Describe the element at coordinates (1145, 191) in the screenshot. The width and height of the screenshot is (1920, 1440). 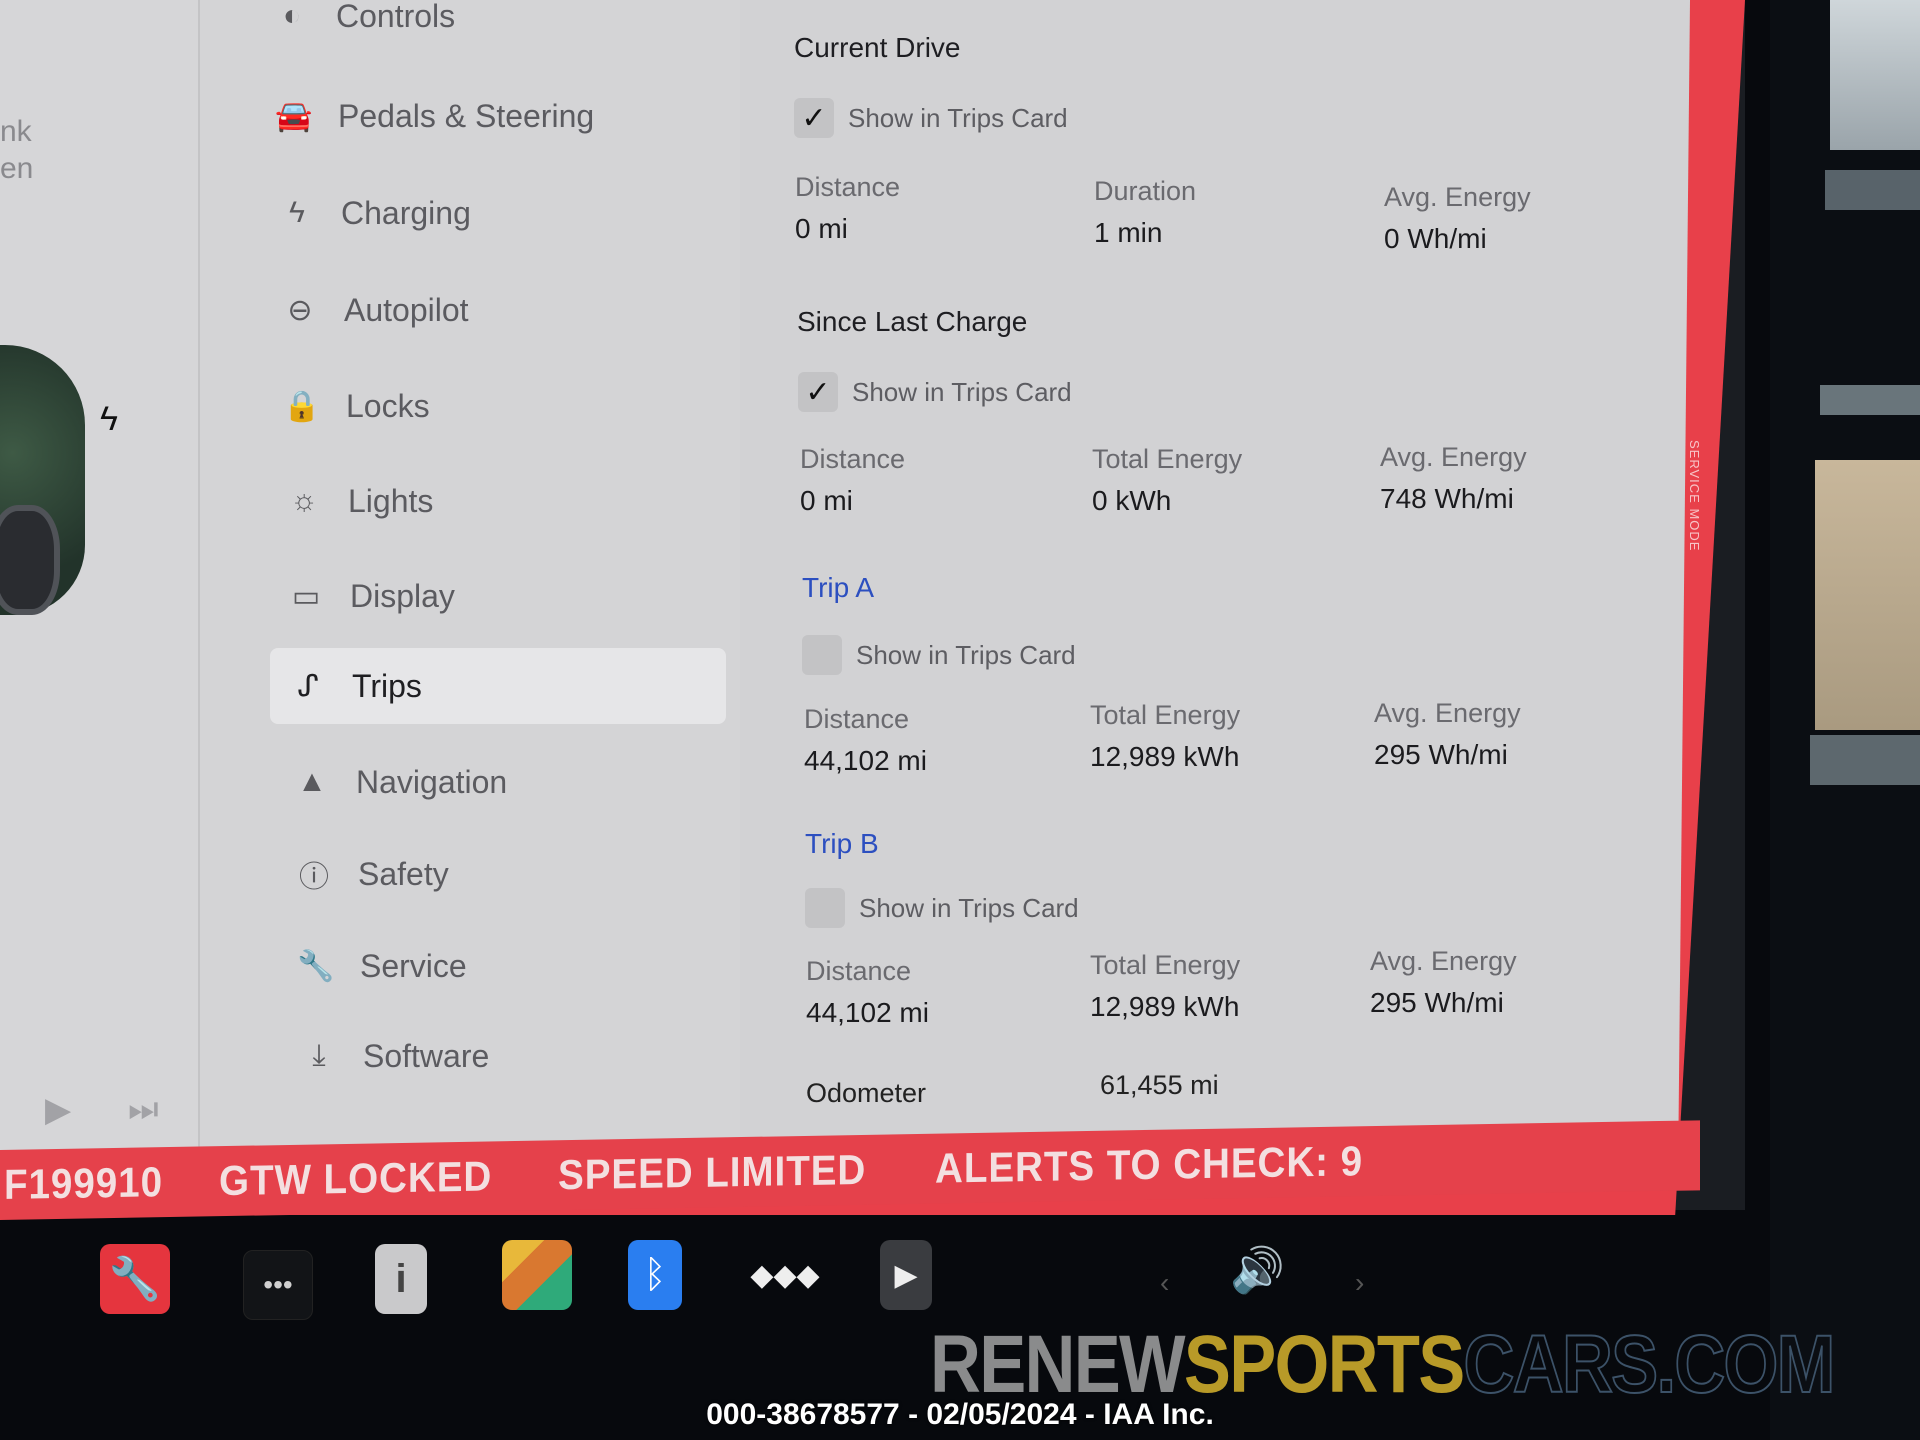
I see `stat-label: Duration` at that location.